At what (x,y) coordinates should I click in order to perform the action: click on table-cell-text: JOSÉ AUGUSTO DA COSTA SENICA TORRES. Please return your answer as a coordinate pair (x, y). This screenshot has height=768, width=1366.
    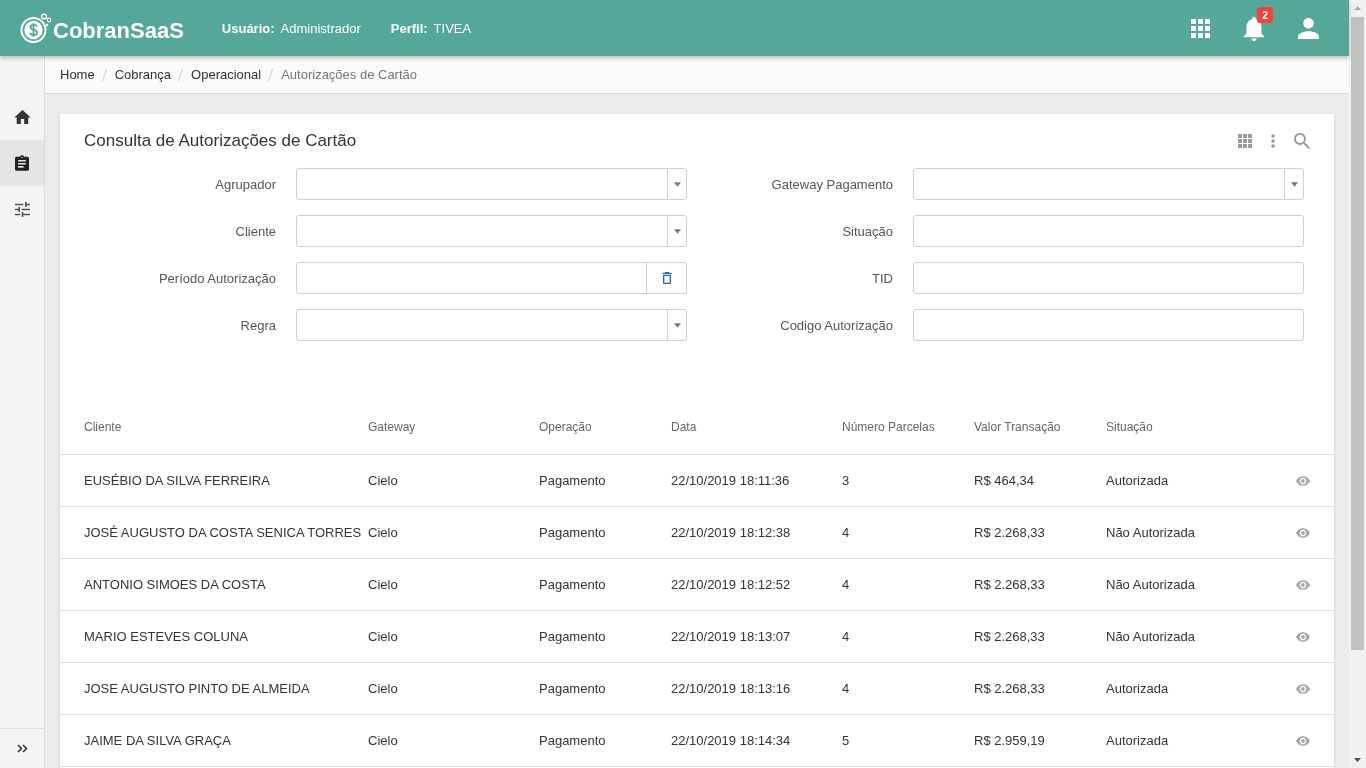
    Looking at the image, I should click on (223, 532).